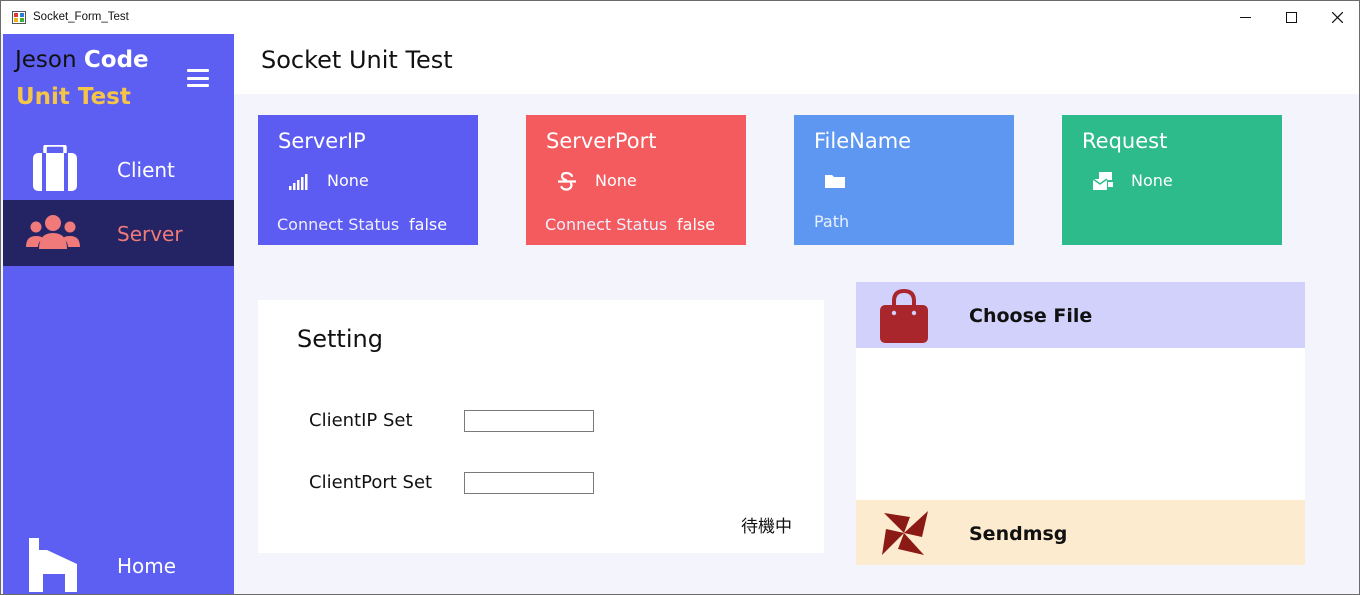 The image size is (1360, 595). I want to click on server-ip-value: None, so click(348, 180).